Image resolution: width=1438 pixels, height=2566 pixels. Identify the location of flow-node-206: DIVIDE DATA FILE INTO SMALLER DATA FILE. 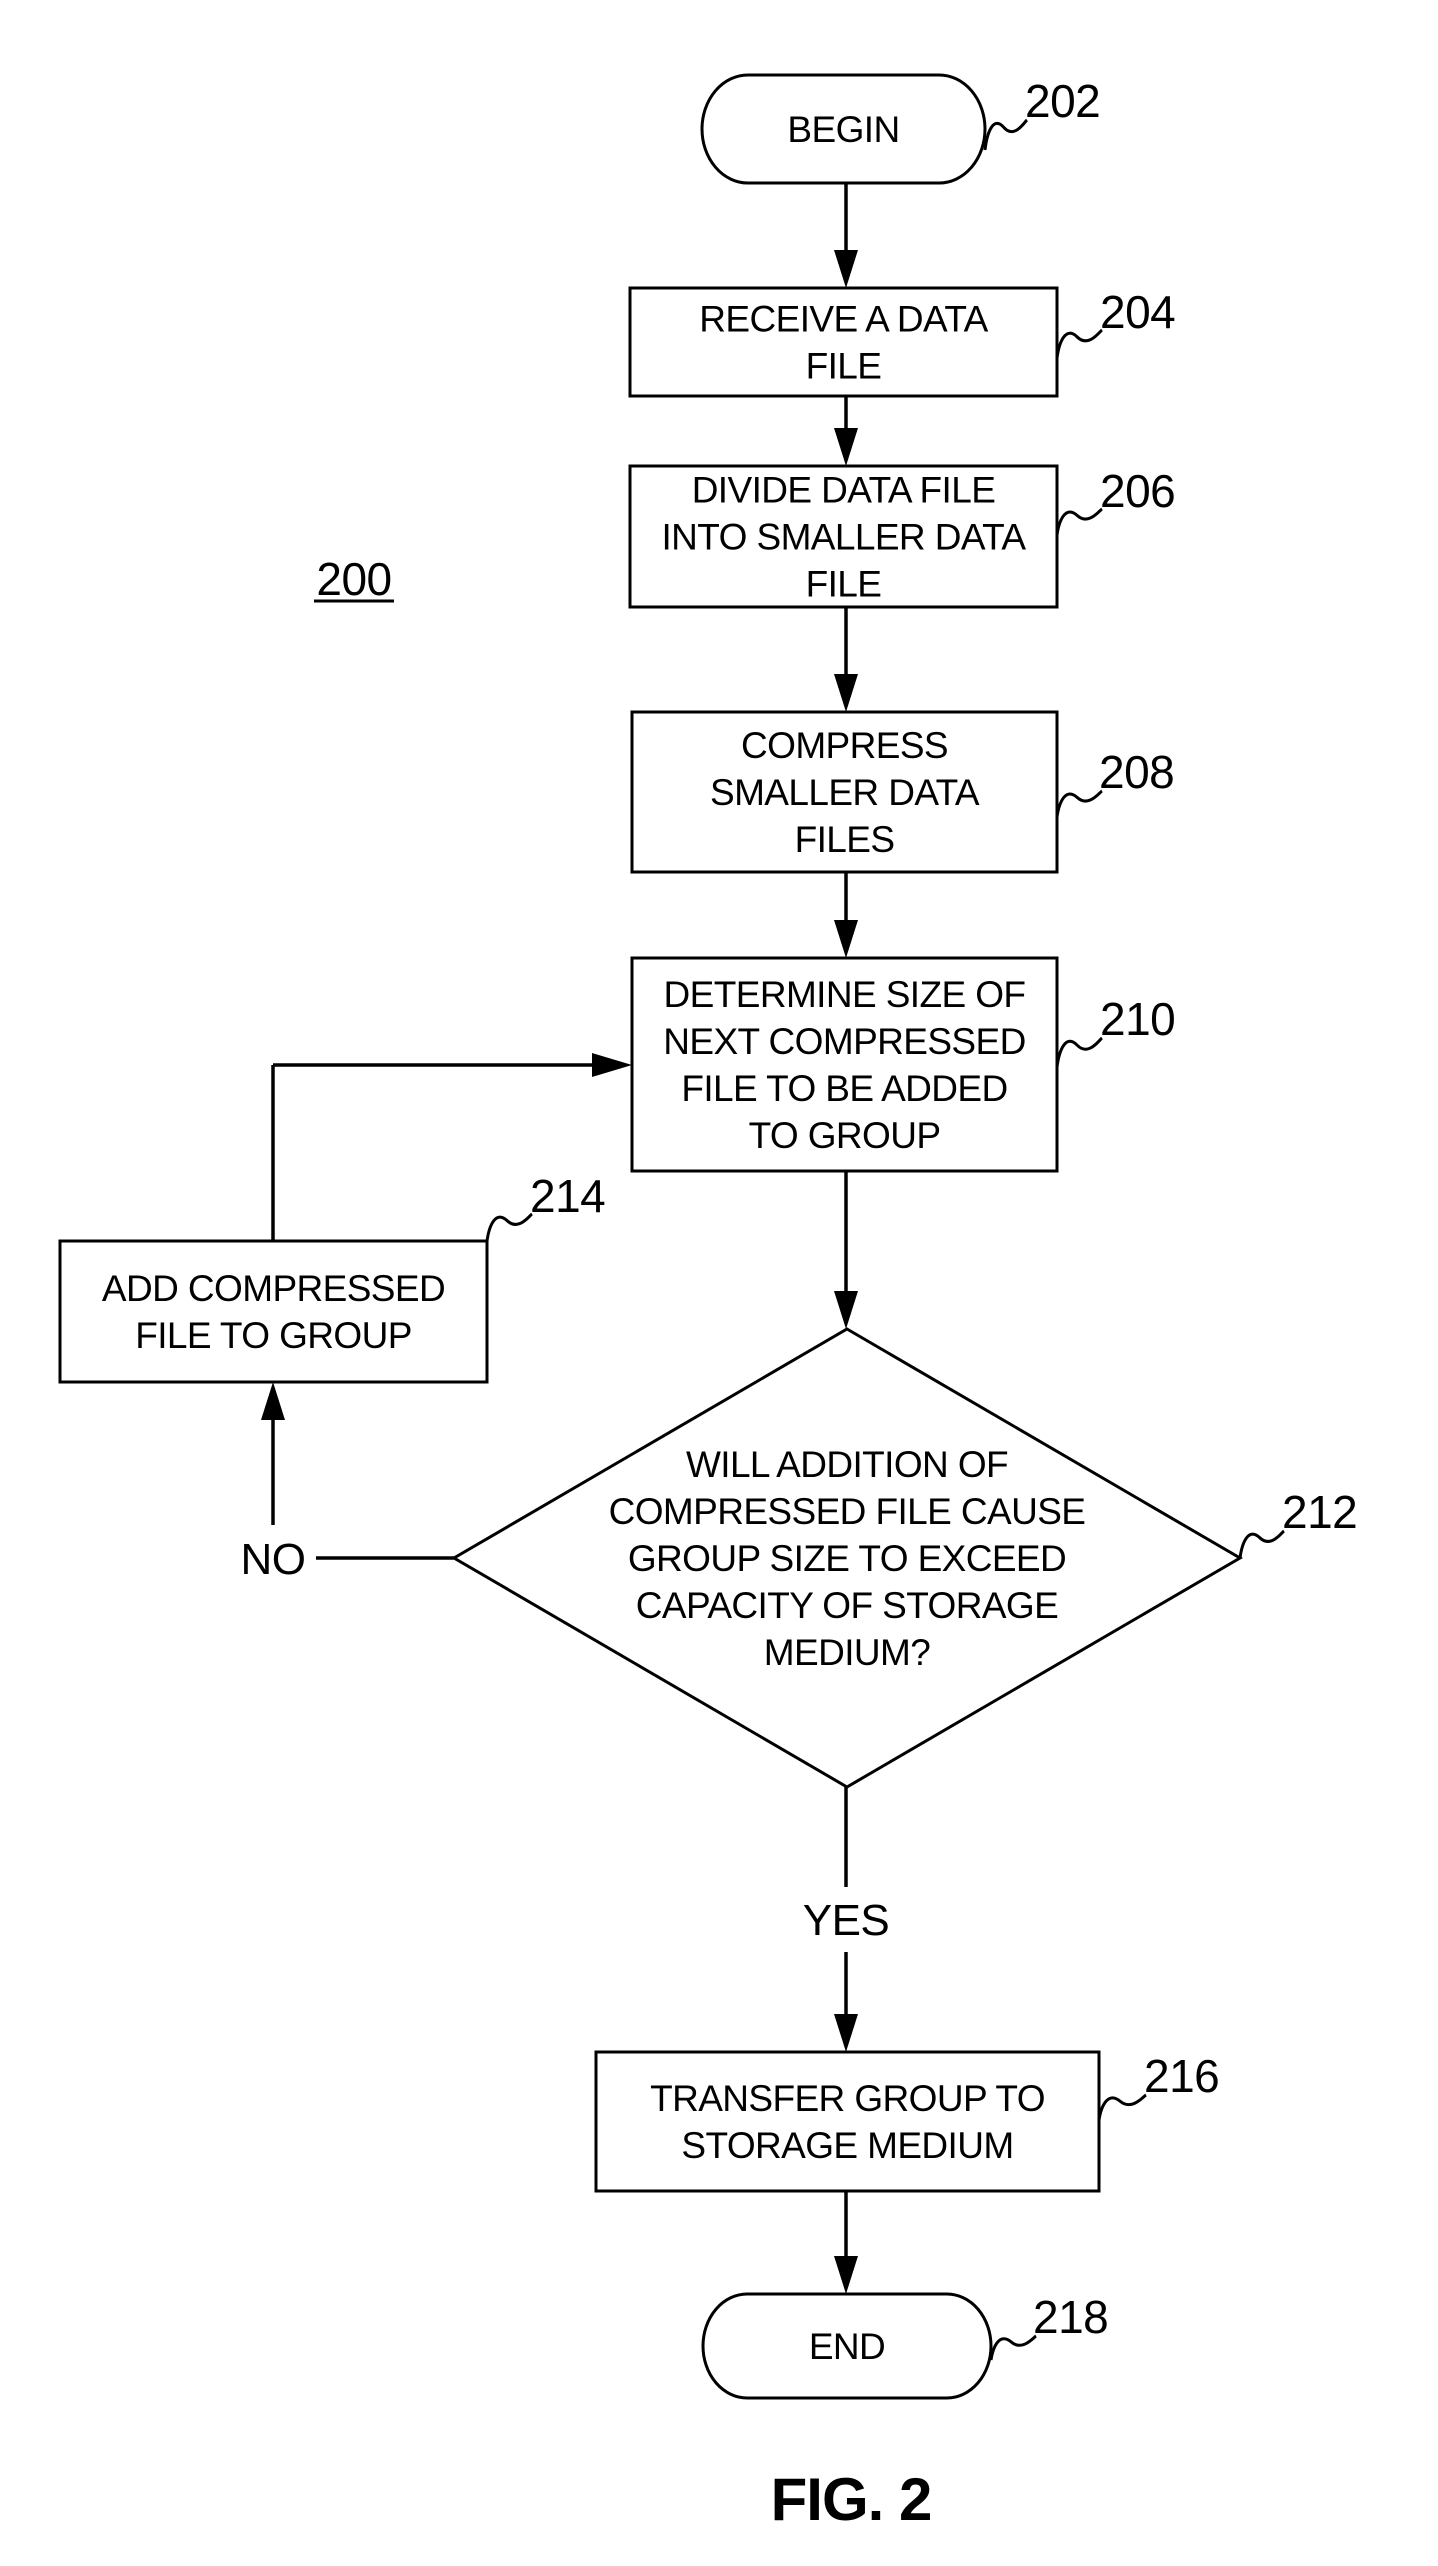
(843, 536).